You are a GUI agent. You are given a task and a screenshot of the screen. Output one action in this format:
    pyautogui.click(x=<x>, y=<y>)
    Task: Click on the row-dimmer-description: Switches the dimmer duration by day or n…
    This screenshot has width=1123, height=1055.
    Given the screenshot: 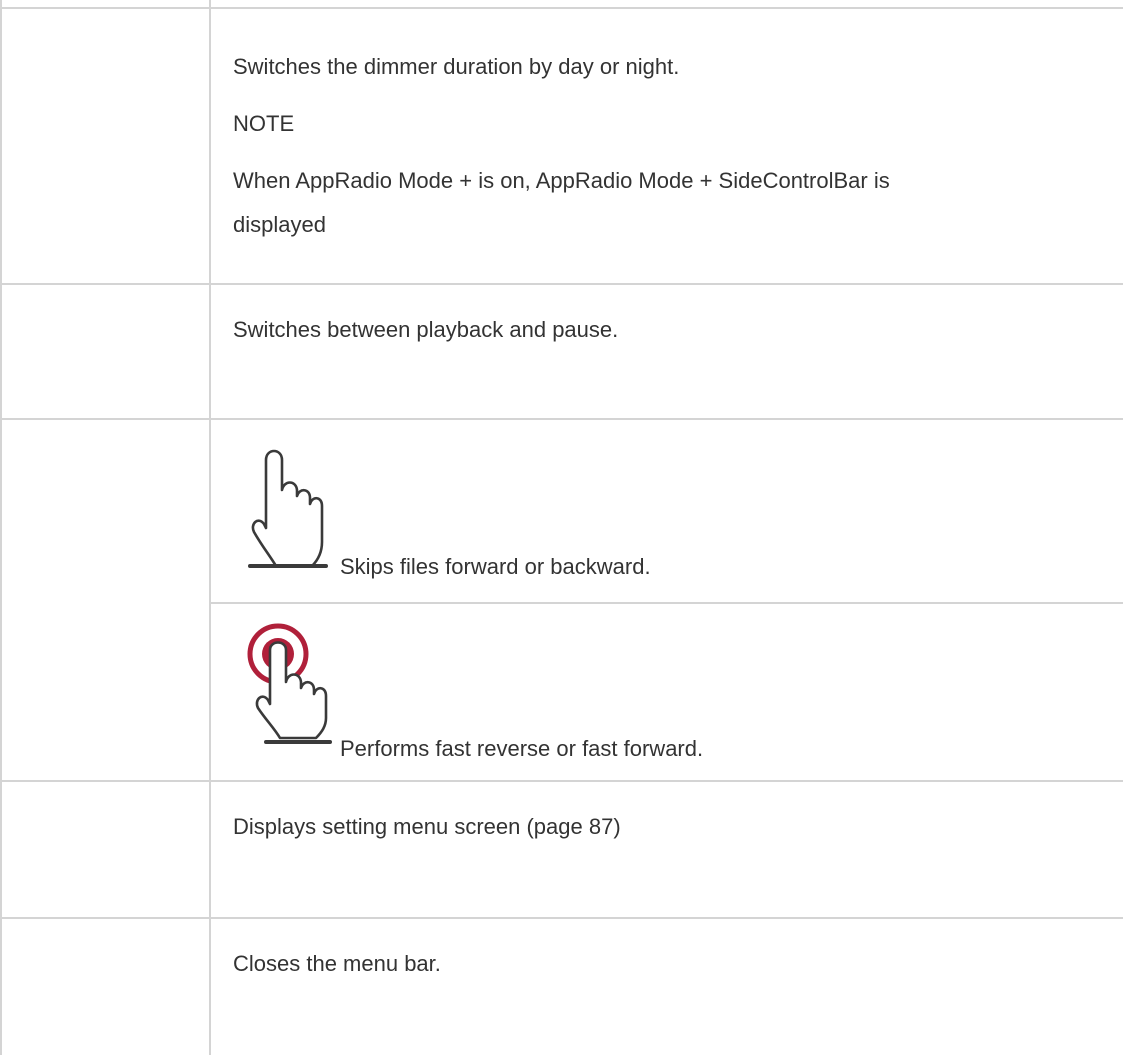 What is the action you would take?
    pyautogui.click(x=456, y=66)
    